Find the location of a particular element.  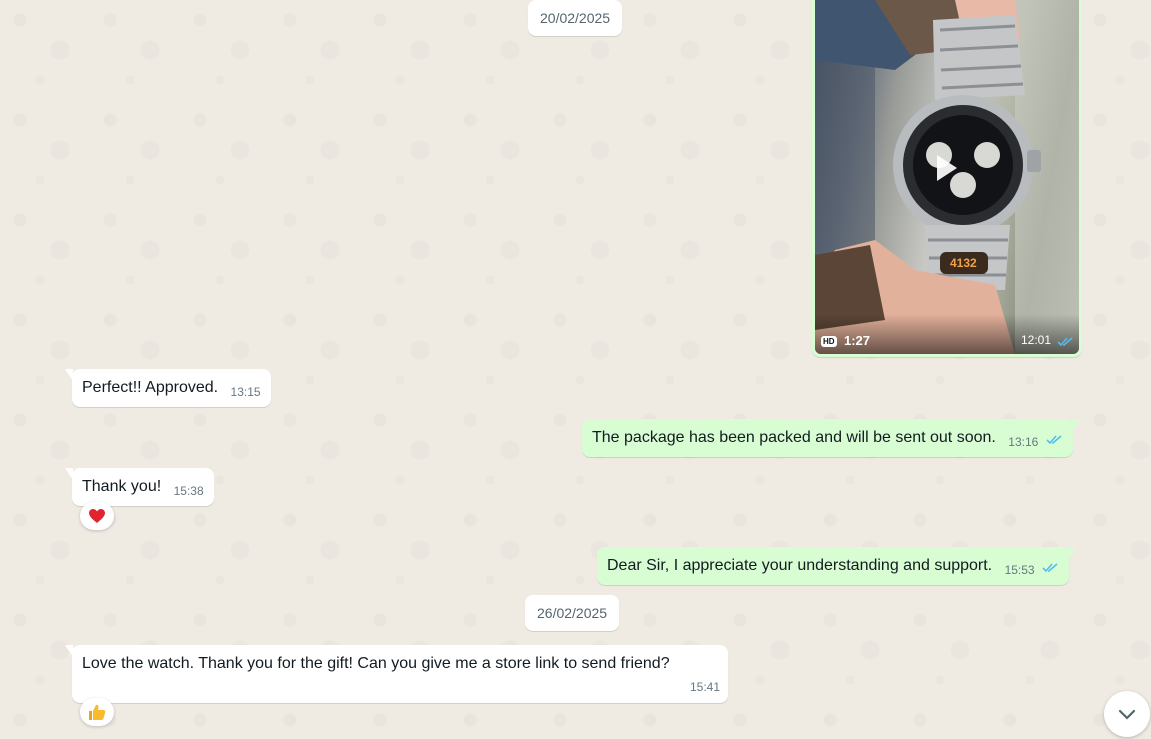

watch-video-thumbnail-image is located at coordinates (947, 177).